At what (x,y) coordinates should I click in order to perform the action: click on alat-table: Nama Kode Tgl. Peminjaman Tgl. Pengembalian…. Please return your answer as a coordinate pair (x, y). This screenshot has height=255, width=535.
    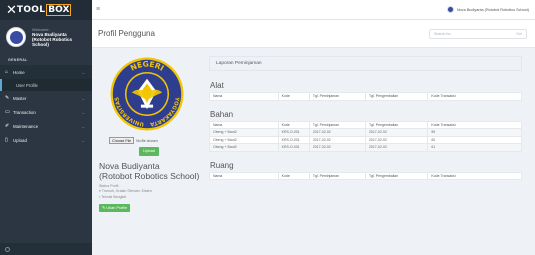
    Looking at the image, I should click on (365, 96).